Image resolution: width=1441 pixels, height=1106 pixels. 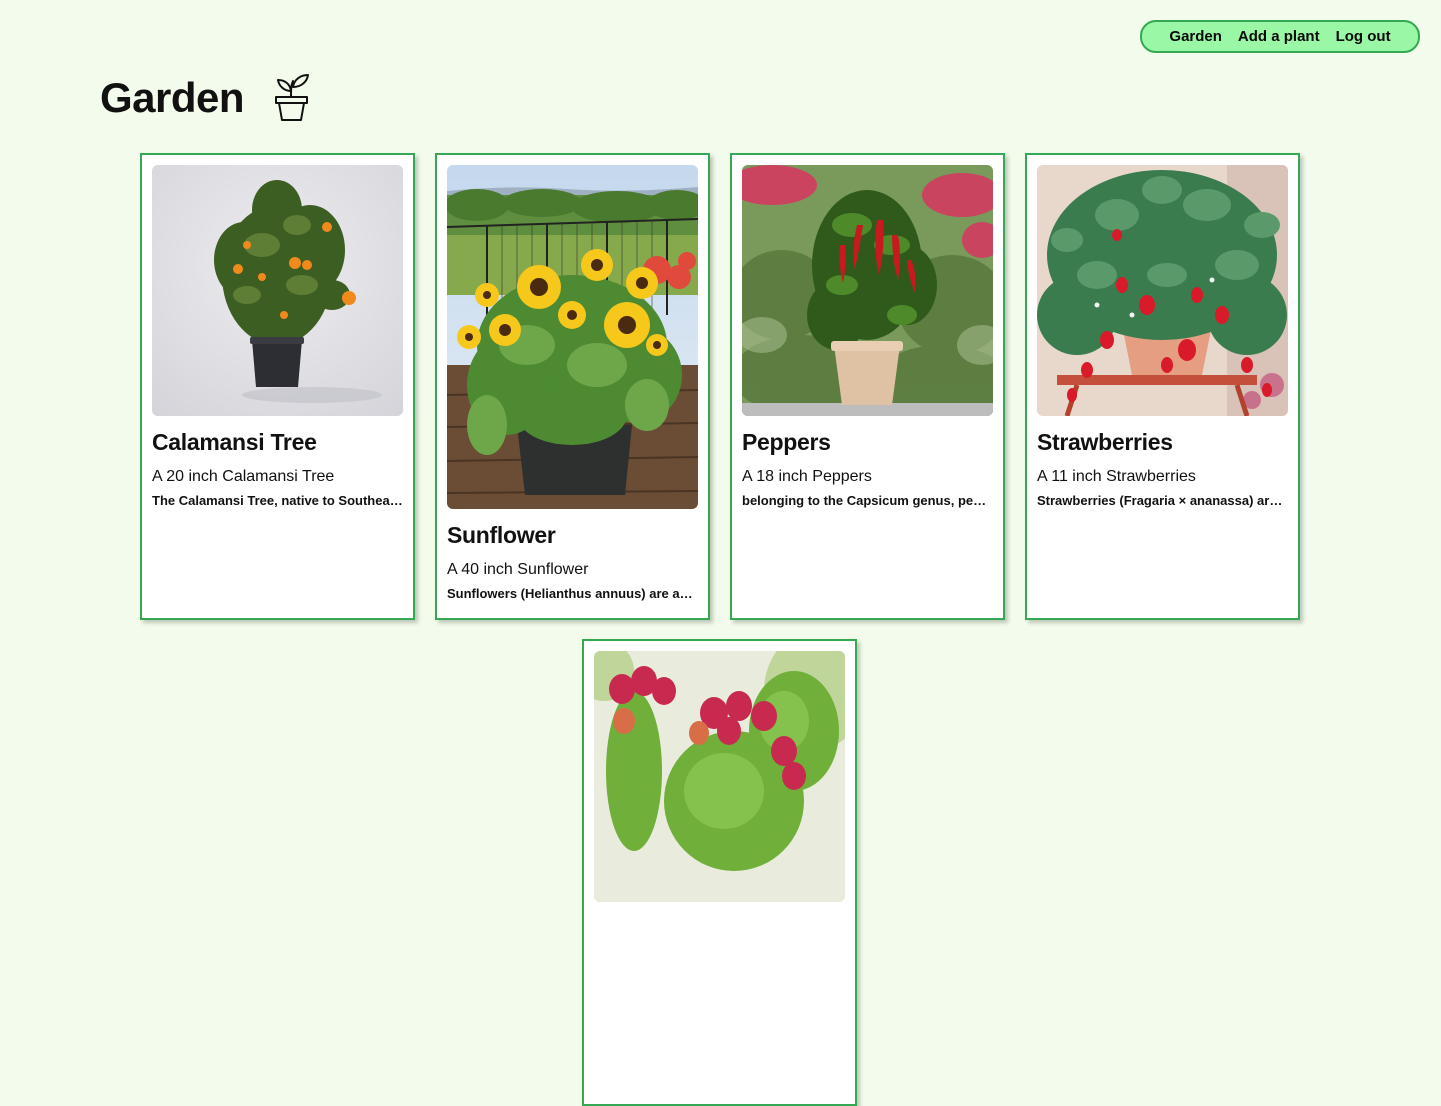 I want to click on plant-card, so click(x=719, y=872).